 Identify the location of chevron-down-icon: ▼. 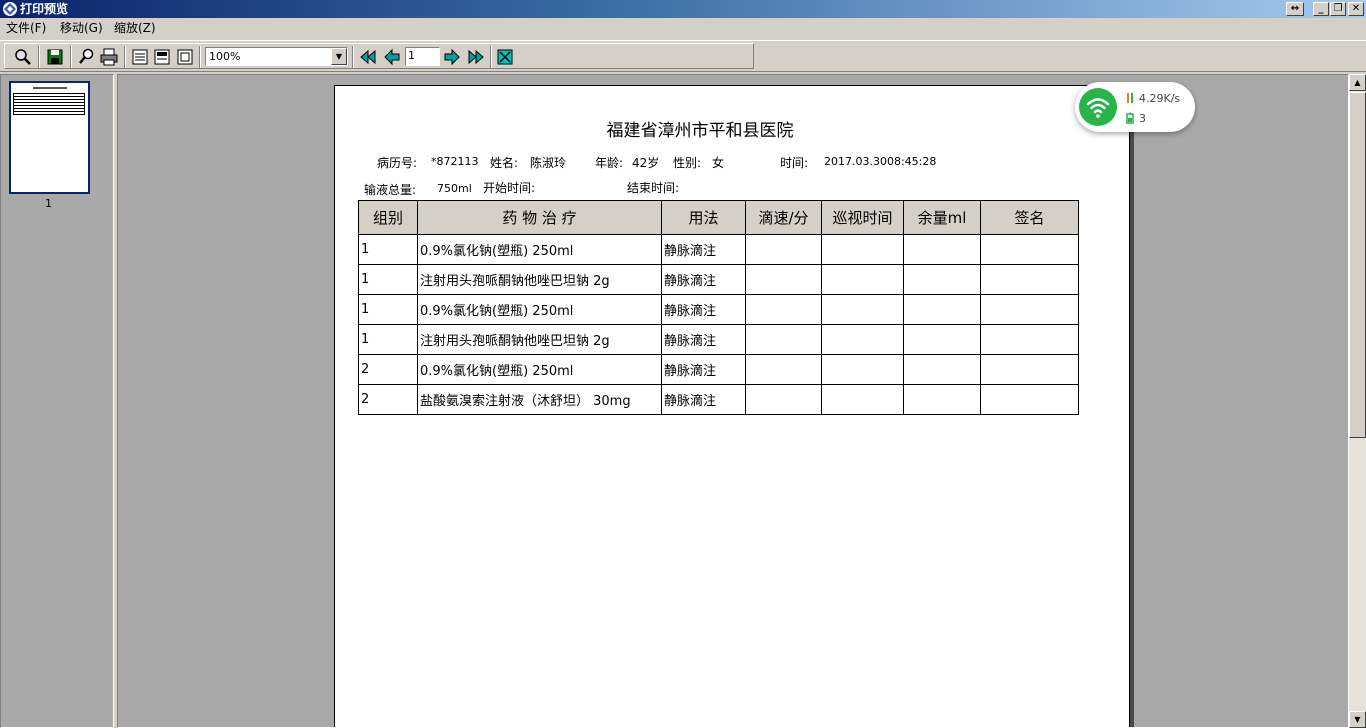
(339, 56).